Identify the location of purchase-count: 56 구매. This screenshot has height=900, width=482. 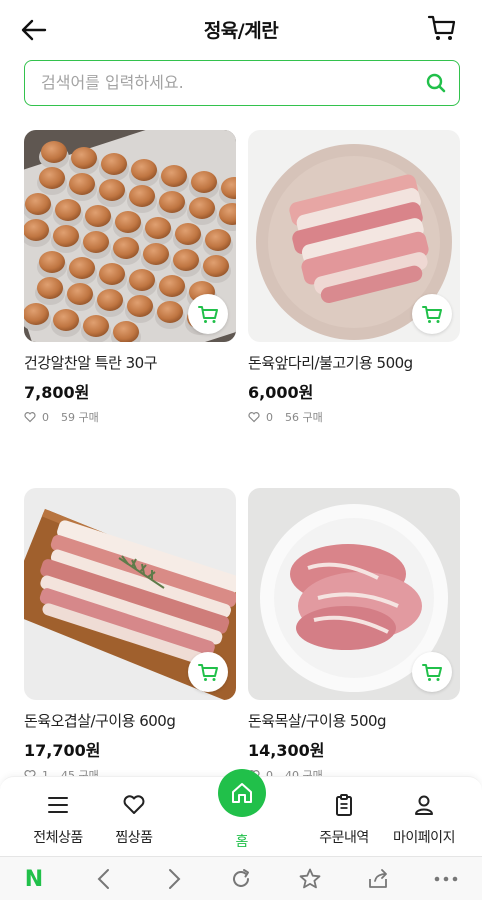
(304, 417).